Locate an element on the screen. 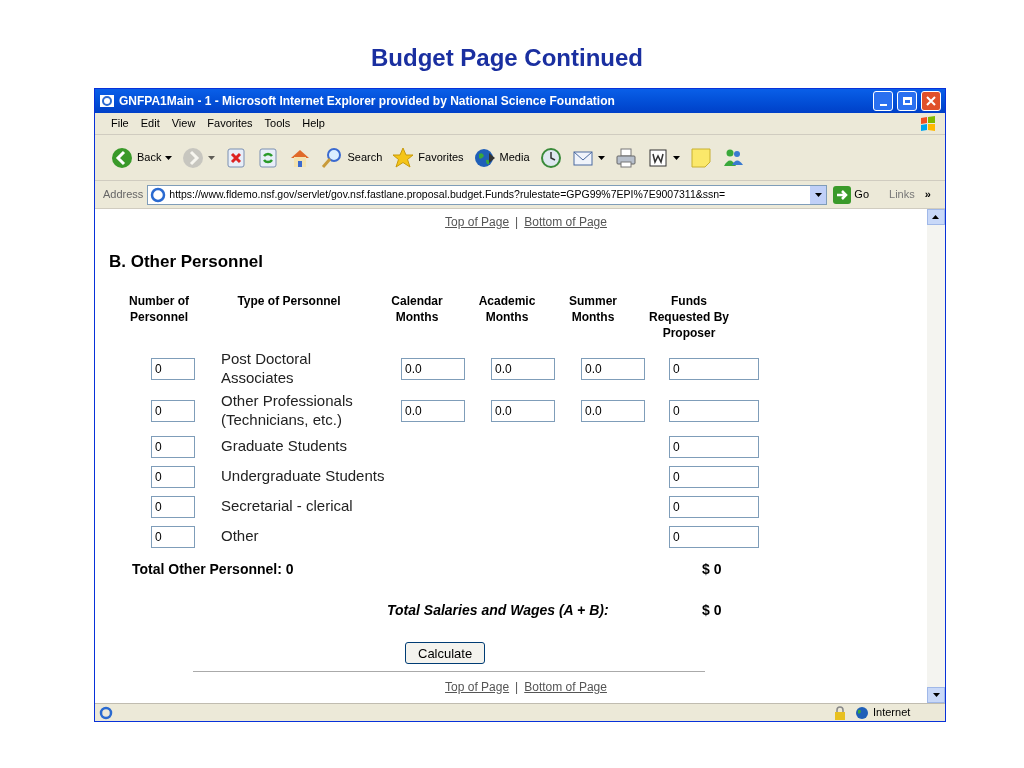 The image size is (1024, 768). dropdown-button is located at coordinates (818, 194).